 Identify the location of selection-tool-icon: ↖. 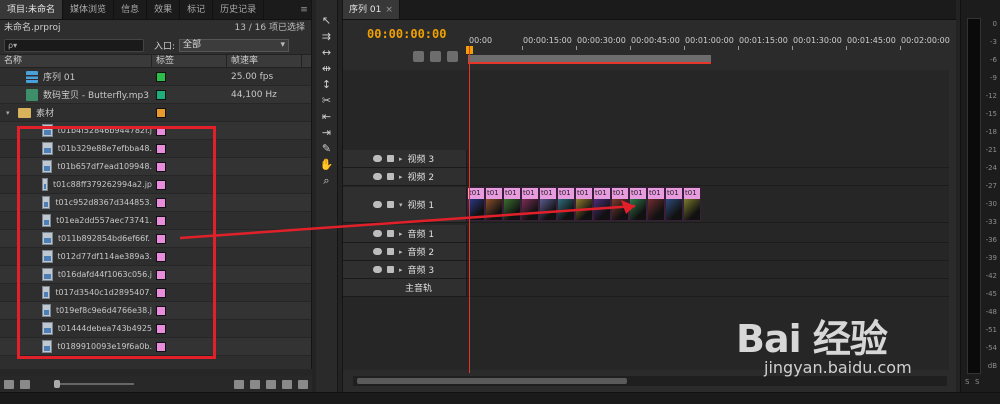
(327, 21).